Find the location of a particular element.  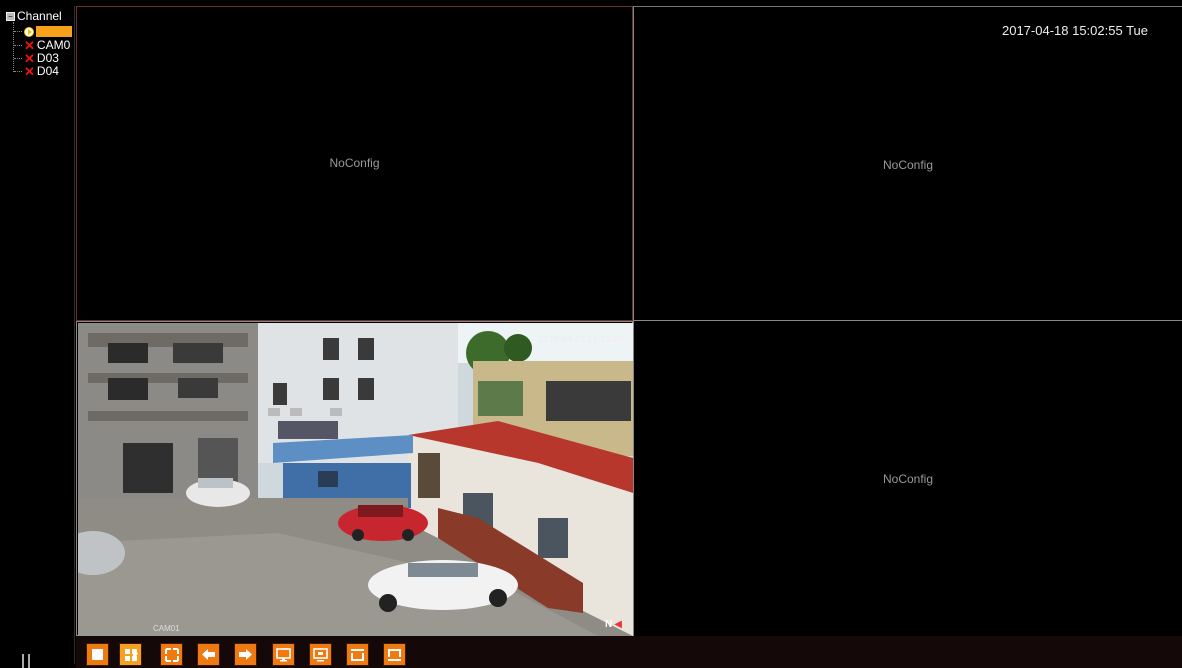

channel-label: D04 is located at coordinates (47, 71).